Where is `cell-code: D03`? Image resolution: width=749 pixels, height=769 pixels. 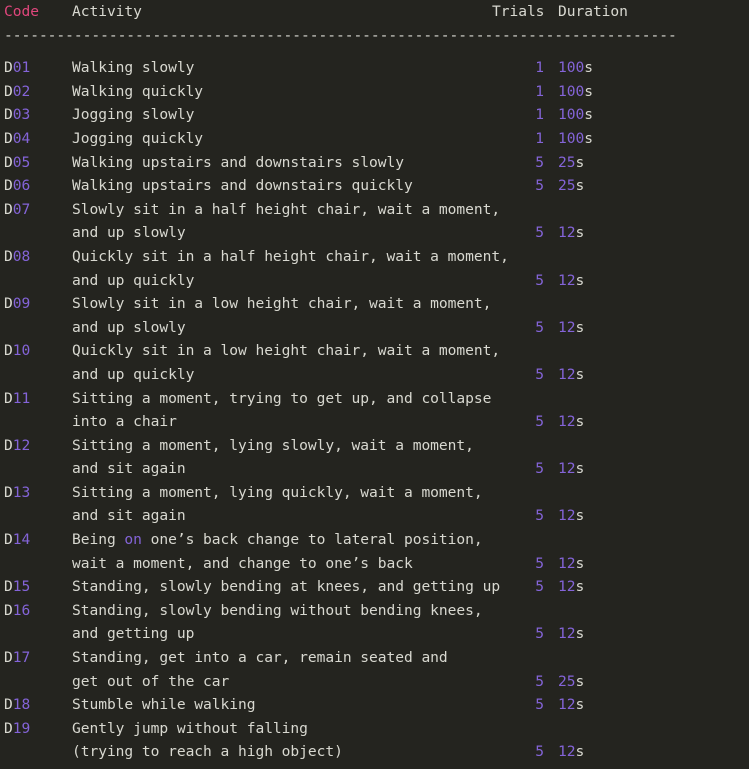
cell-code: D03 is located at coordinates (17, 115).